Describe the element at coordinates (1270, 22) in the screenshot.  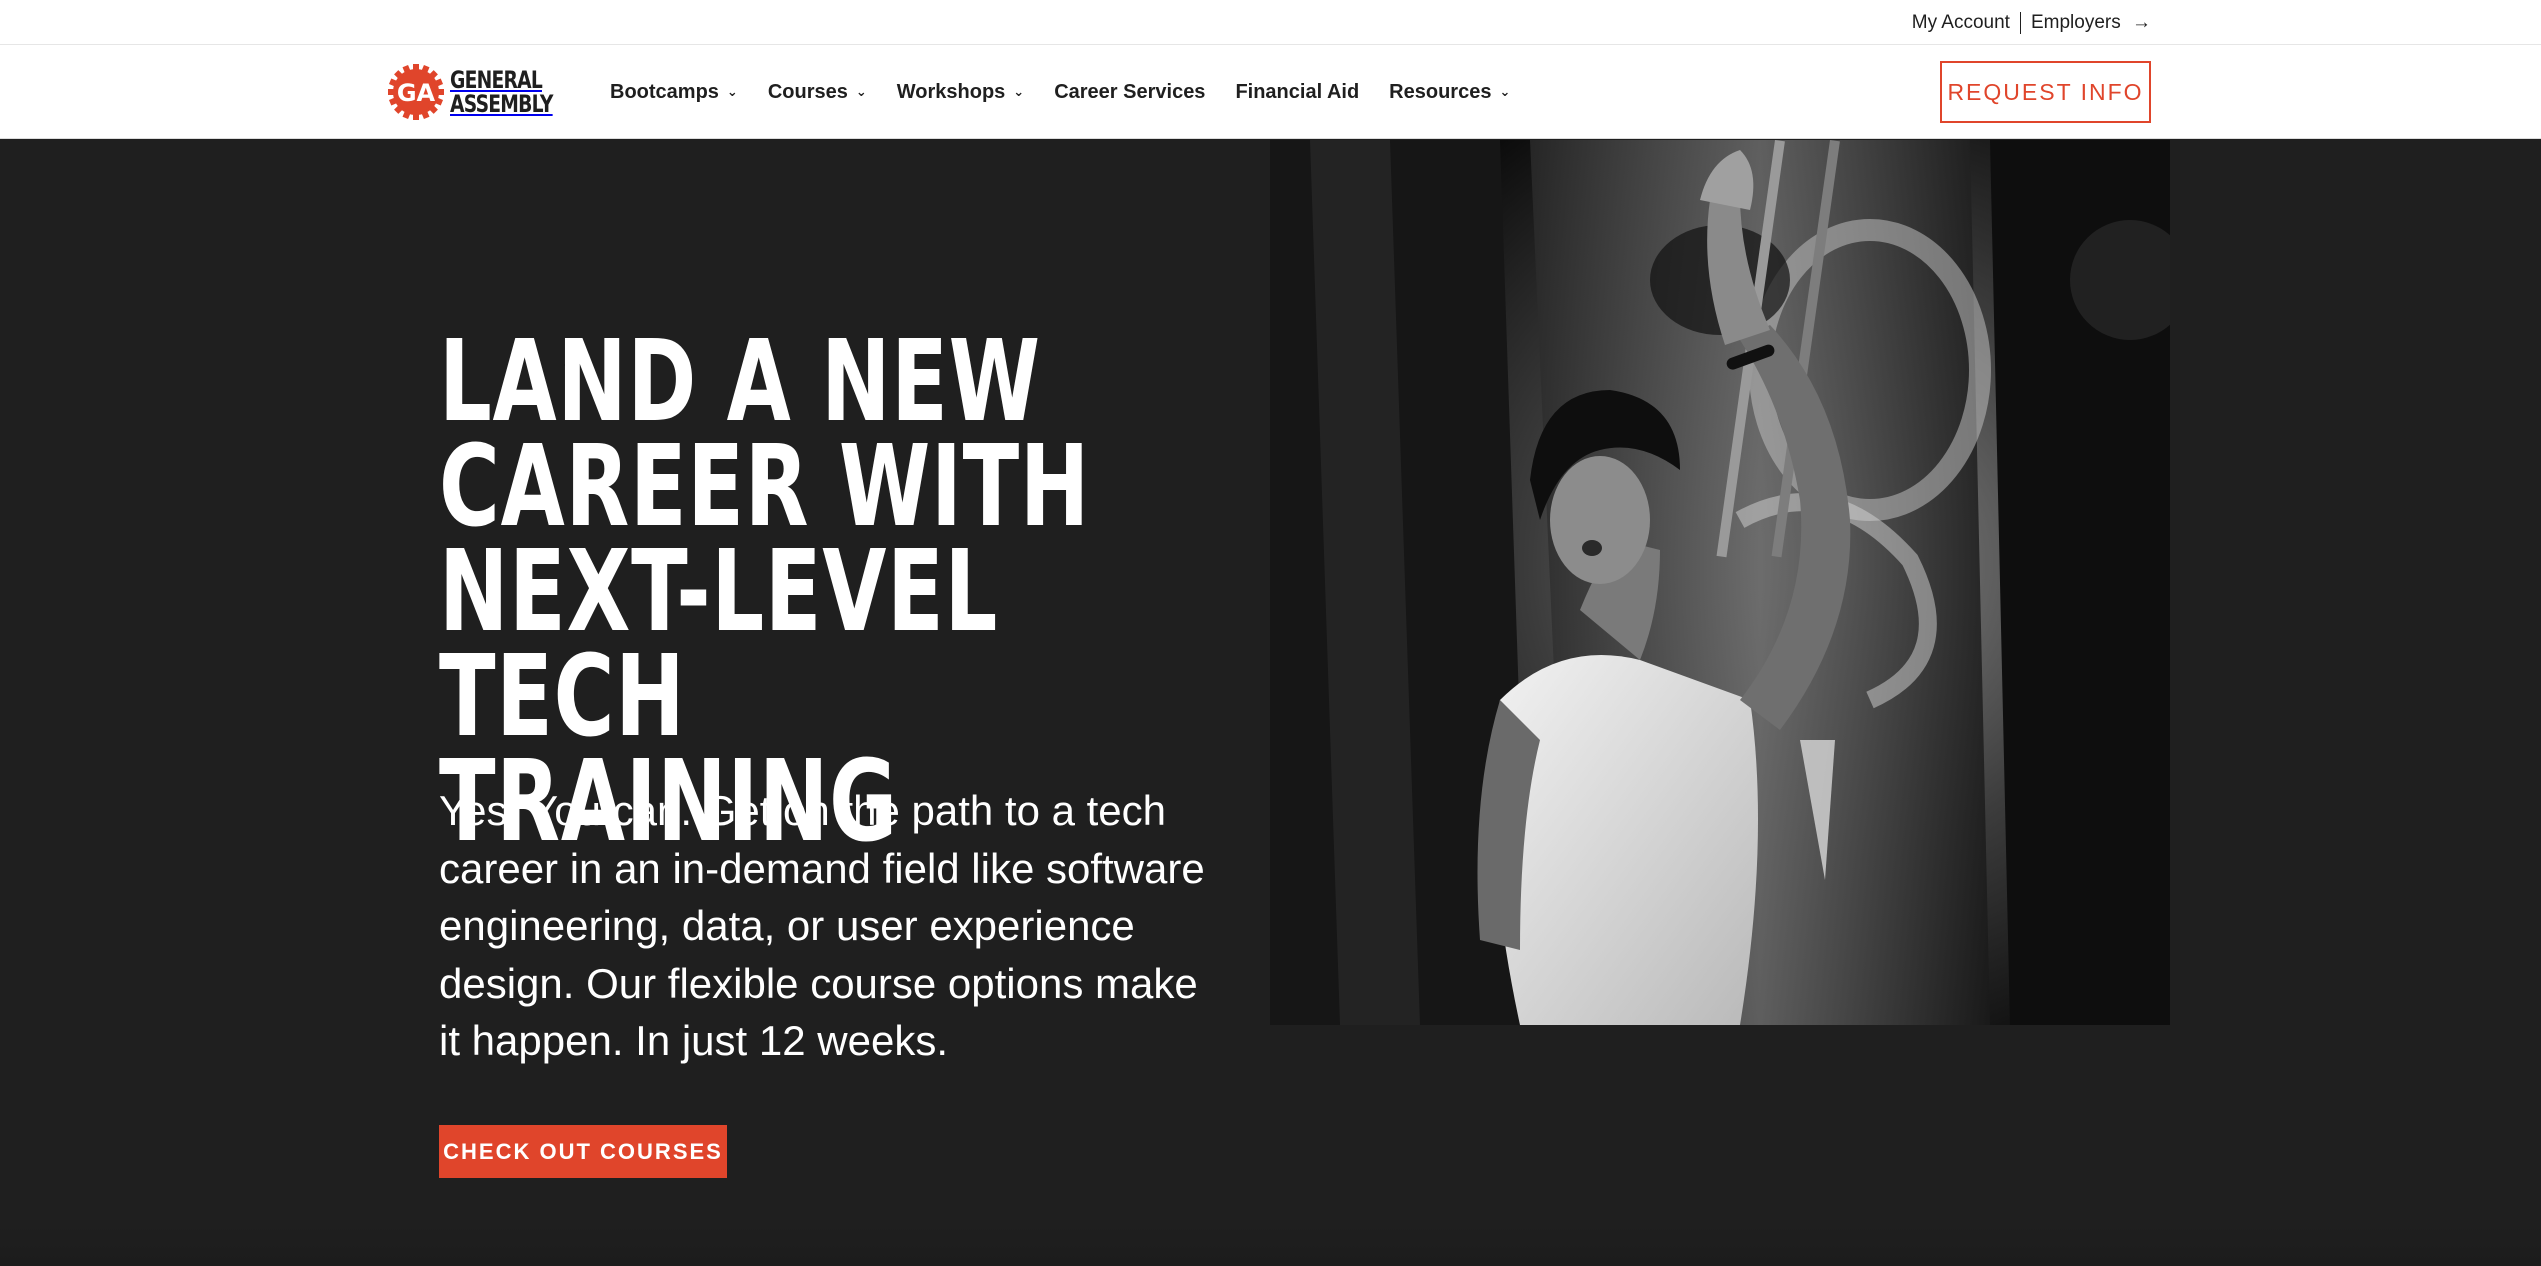
I see `utility-bar: My Account Employers →` at that location.